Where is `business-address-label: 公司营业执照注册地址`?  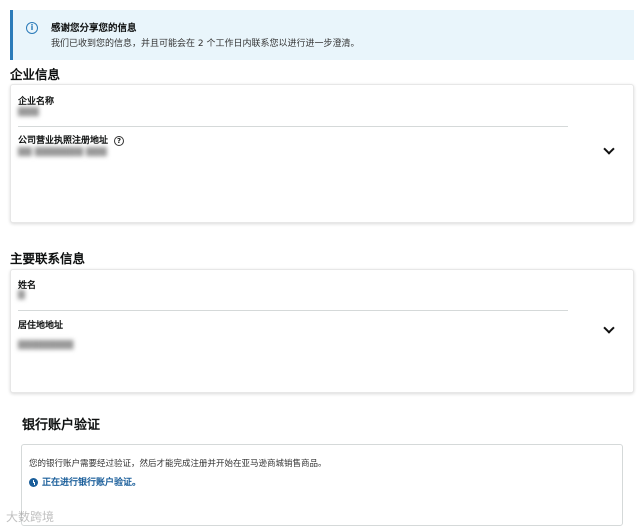 business-address-label: 公司营业执照注册地址 is located at coordinates (63, 141).